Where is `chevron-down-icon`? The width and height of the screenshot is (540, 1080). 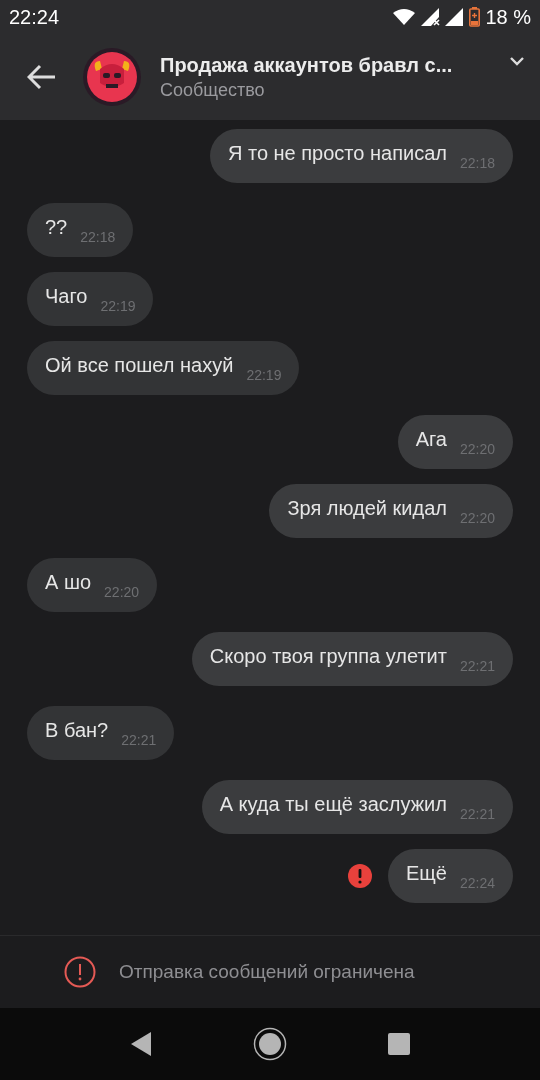 chevron-down-icon is located at coordinates (517, 61).